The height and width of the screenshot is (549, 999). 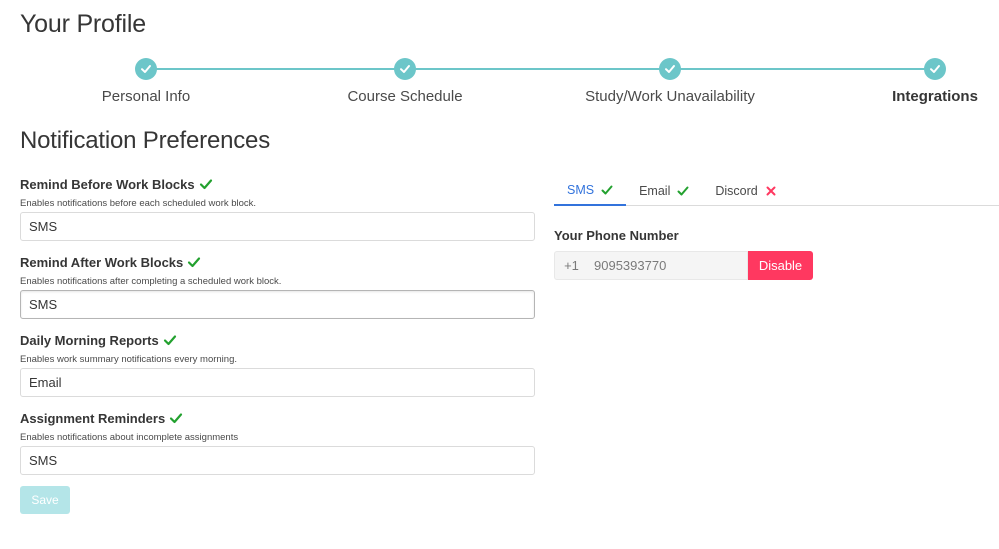 I want to click on tab-sms: SMS, so click(x=590, y=190).